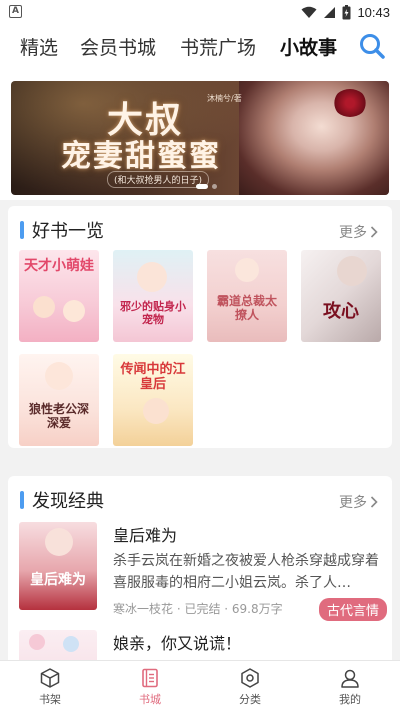 This screenshot has width=400, height=712. Describe the element at coordinates (177, 643) in the screenshot. I see `book-title: 娘亲，你又说谎！` at that location.